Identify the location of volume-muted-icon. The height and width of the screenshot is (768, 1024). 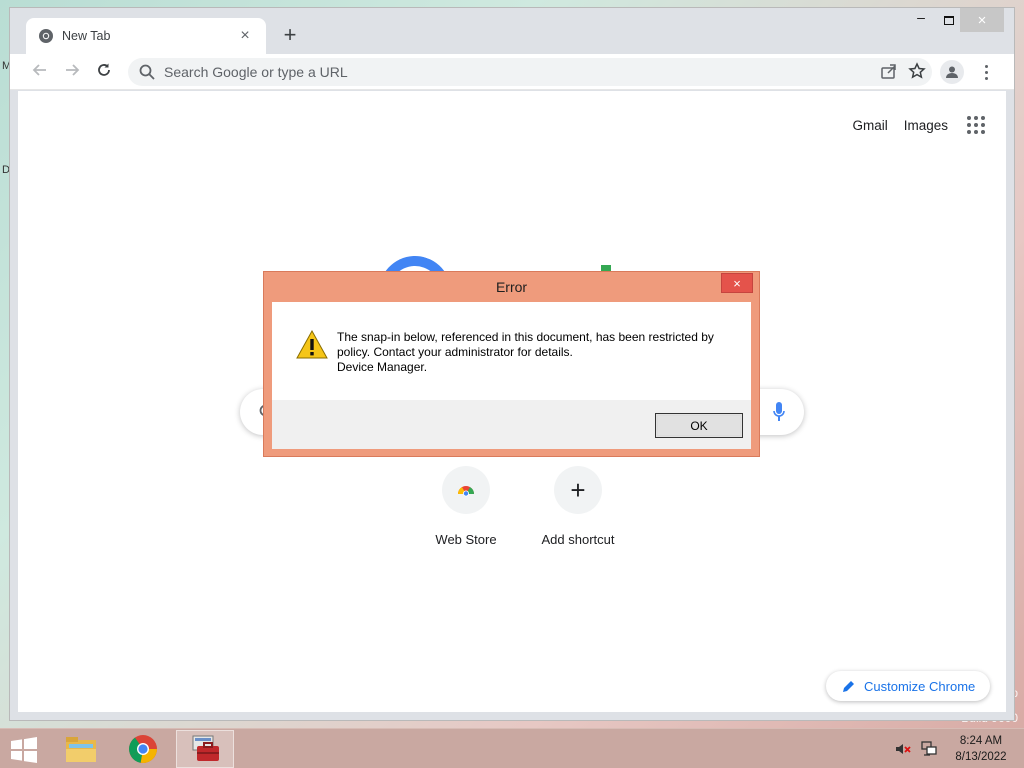
(903, 749).